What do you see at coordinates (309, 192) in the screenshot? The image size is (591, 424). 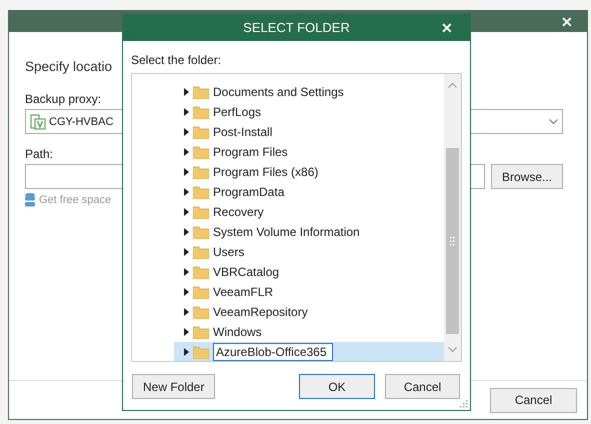 I see `tree-row: ProgramData` at bounding box center [309, 192].